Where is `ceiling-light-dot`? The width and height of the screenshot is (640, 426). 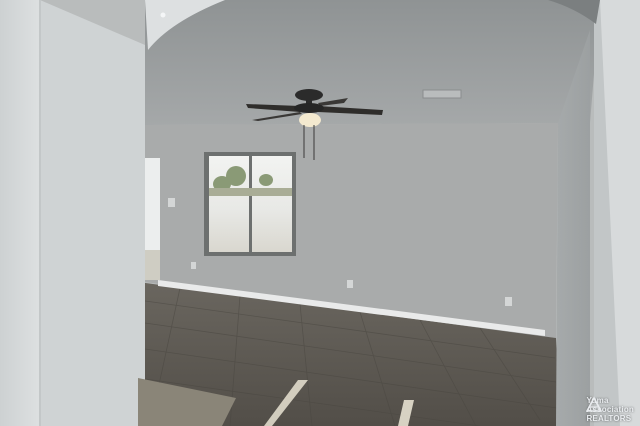 ceiling-light-dot is located at coordinates (163, 15).